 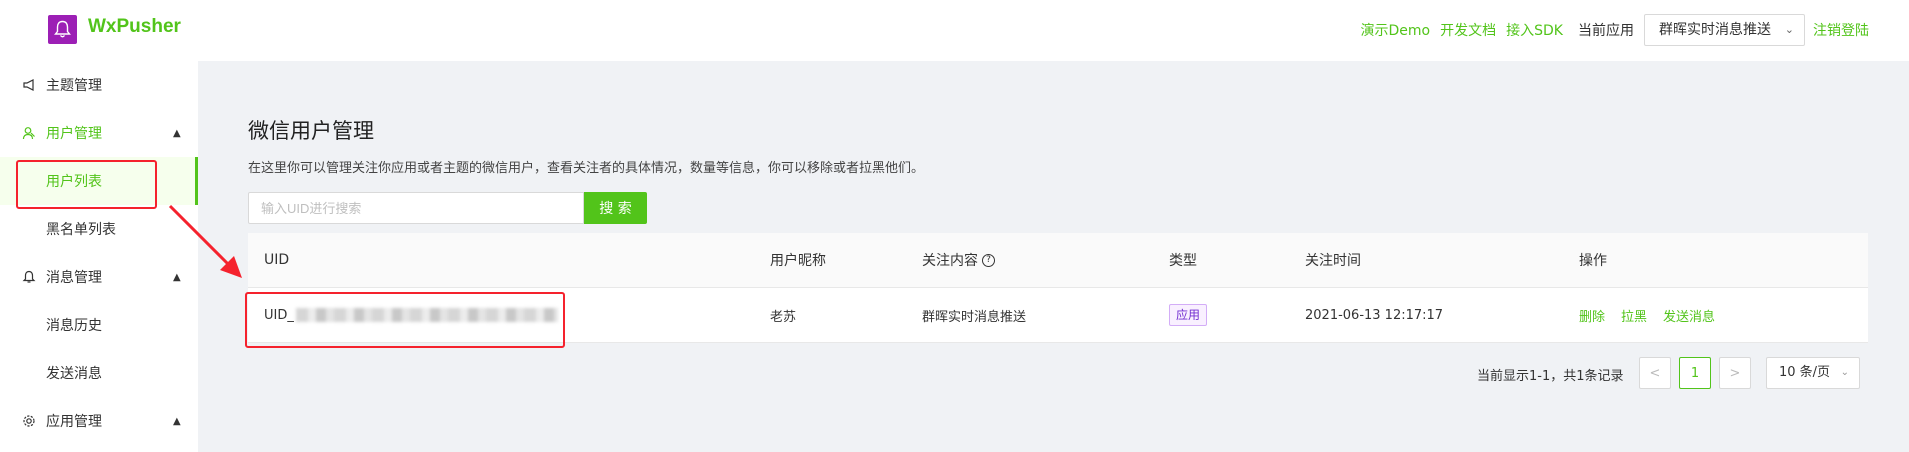 I want to click on megaphone-icon, so click(x=29, y=85).